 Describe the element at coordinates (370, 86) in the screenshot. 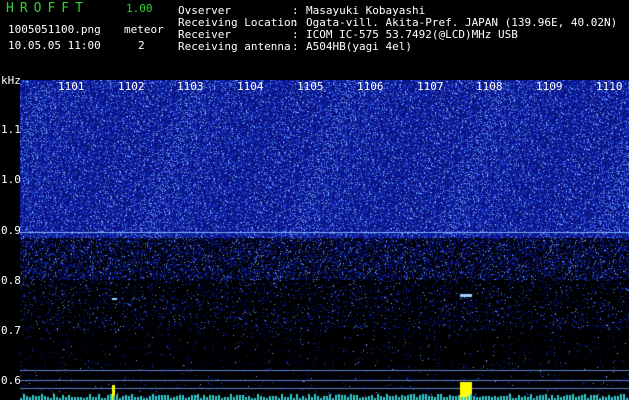

I see `x-tick-label: 1106` at that location.